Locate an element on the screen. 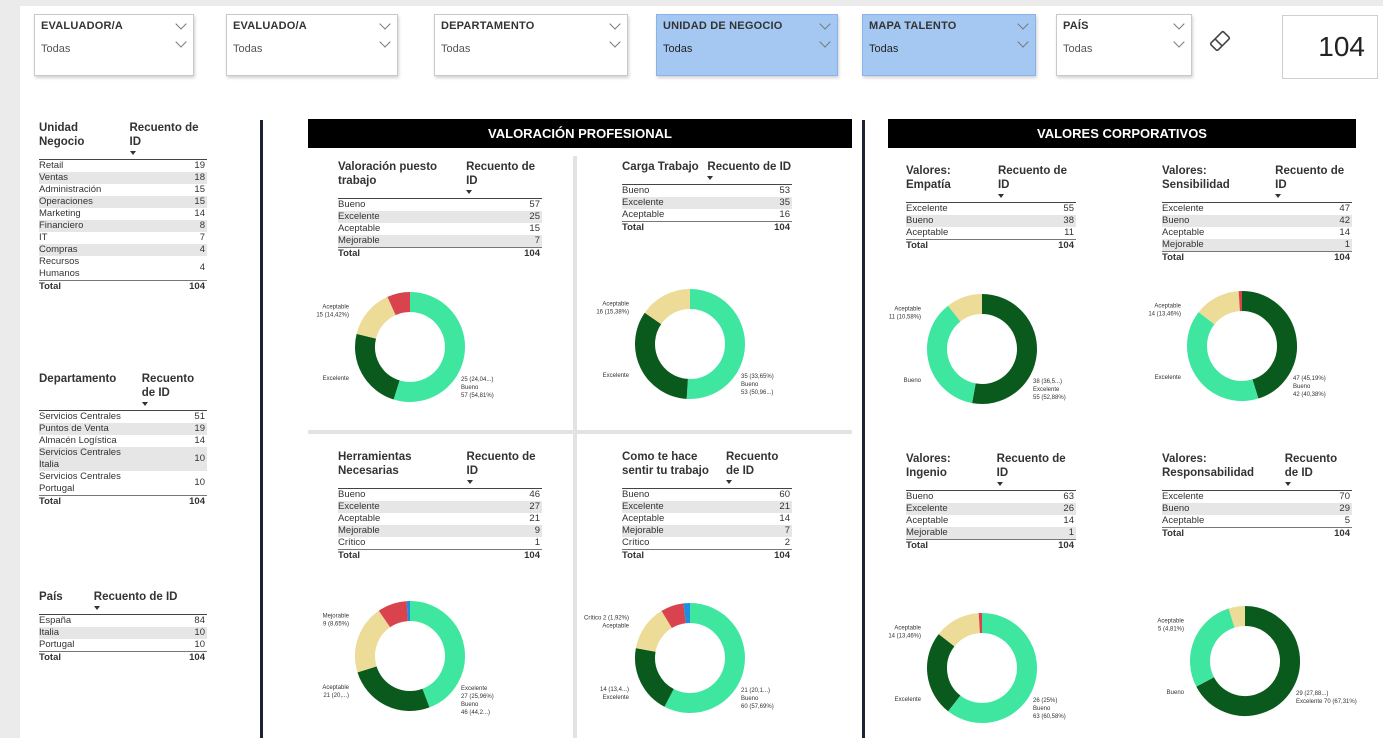 The height and width of the screenshot is (738, 1383). table-row: Recursos Humanos 4 is located at coordinates (123, 268).